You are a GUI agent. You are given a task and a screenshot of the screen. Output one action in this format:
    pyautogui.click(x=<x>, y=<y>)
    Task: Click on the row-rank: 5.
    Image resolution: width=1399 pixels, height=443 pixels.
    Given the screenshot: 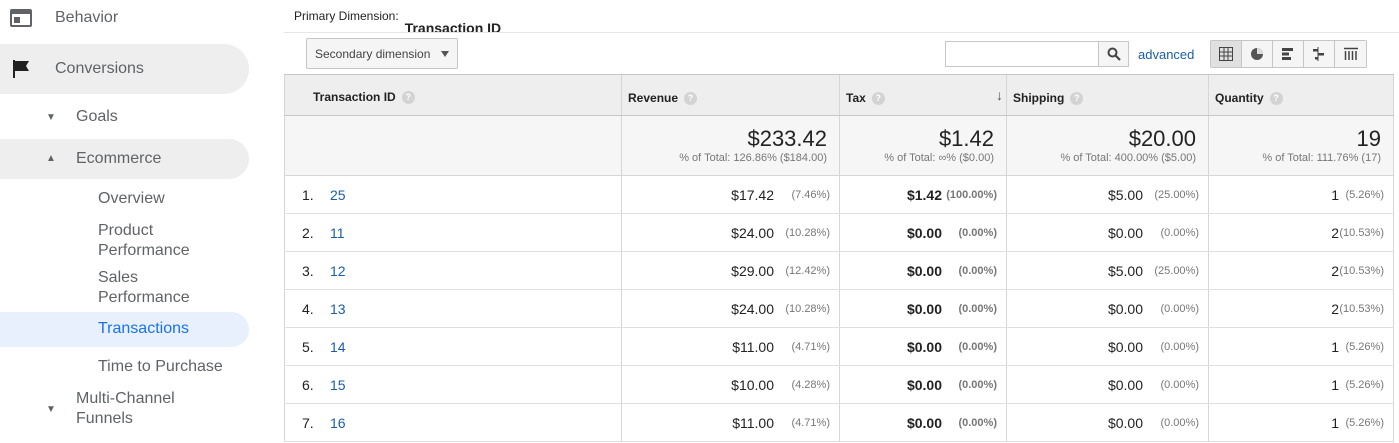 What is the action you would take?
    pyautogui.click(x=308, y=347)
    